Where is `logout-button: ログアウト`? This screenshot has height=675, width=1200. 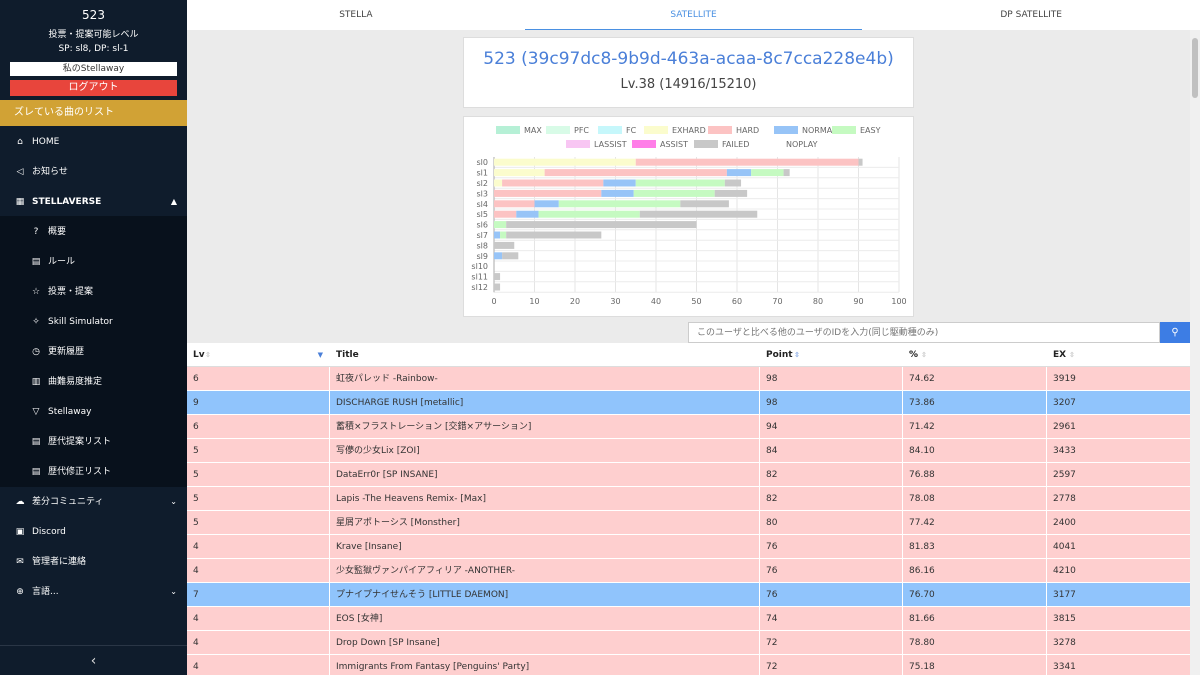
logout-button: ログアウト is located at coordinates (93, 88).